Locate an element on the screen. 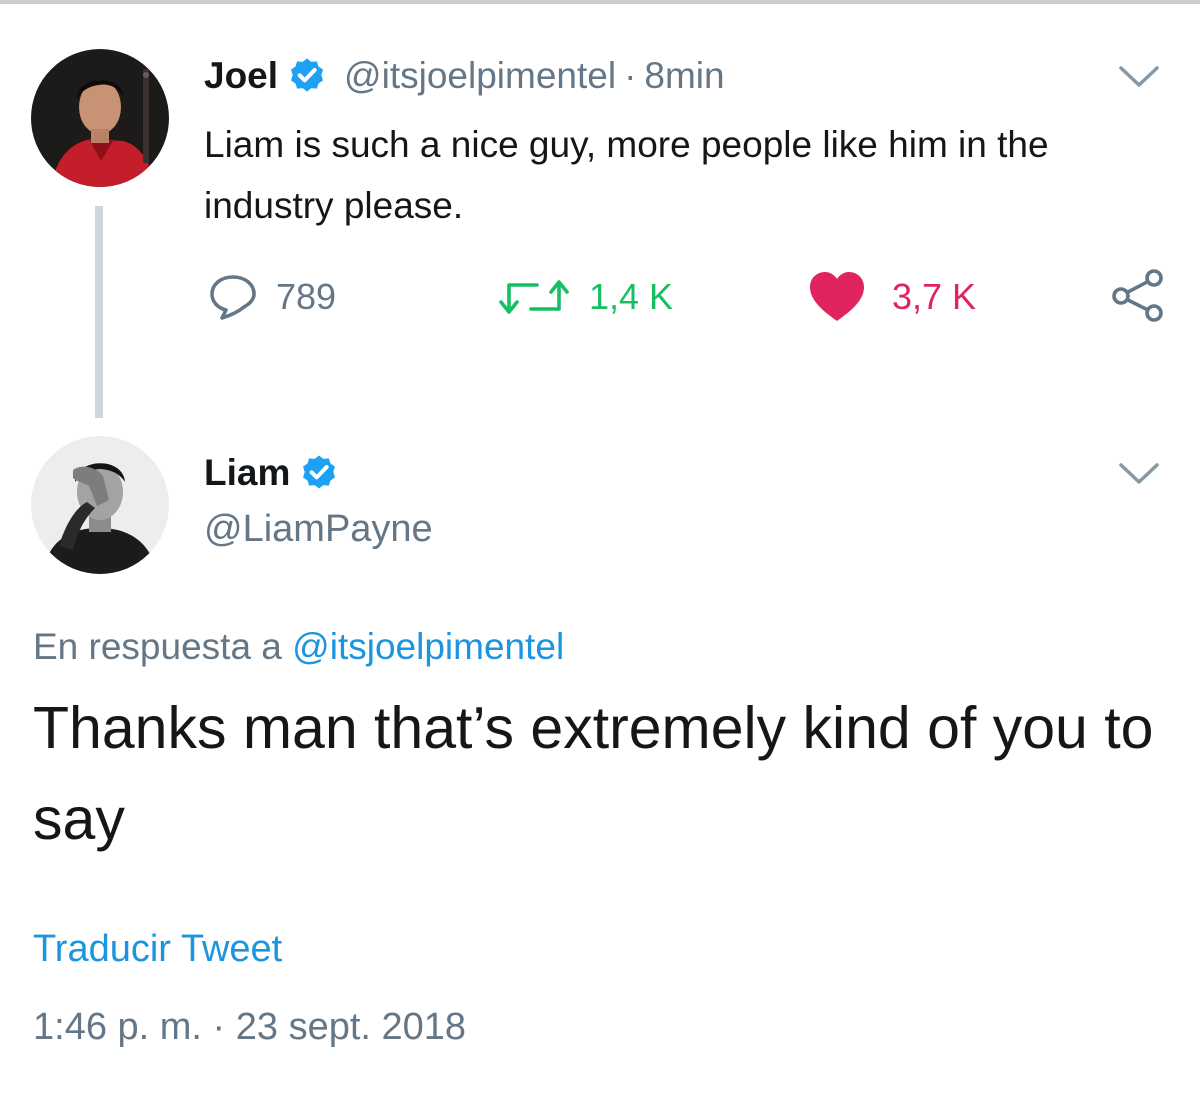 This screenshot has width=1200, height=1099. joel-avatar is located at coordinates (100, 118).